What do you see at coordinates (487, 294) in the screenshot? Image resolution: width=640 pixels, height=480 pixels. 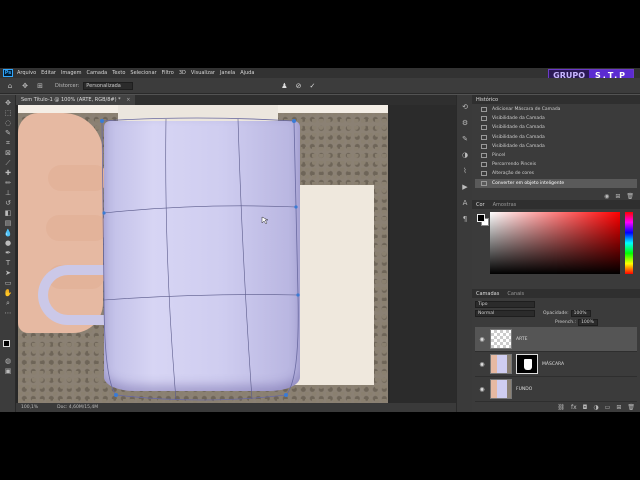 I see `tab-layers: Camadas` at bounding box center [487, 294].